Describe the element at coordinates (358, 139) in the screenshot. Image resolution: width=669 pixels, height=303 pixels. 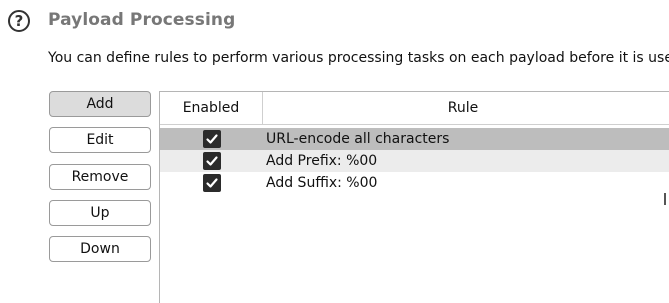
I see `rule-cell: URL-encode all characters` at that location.